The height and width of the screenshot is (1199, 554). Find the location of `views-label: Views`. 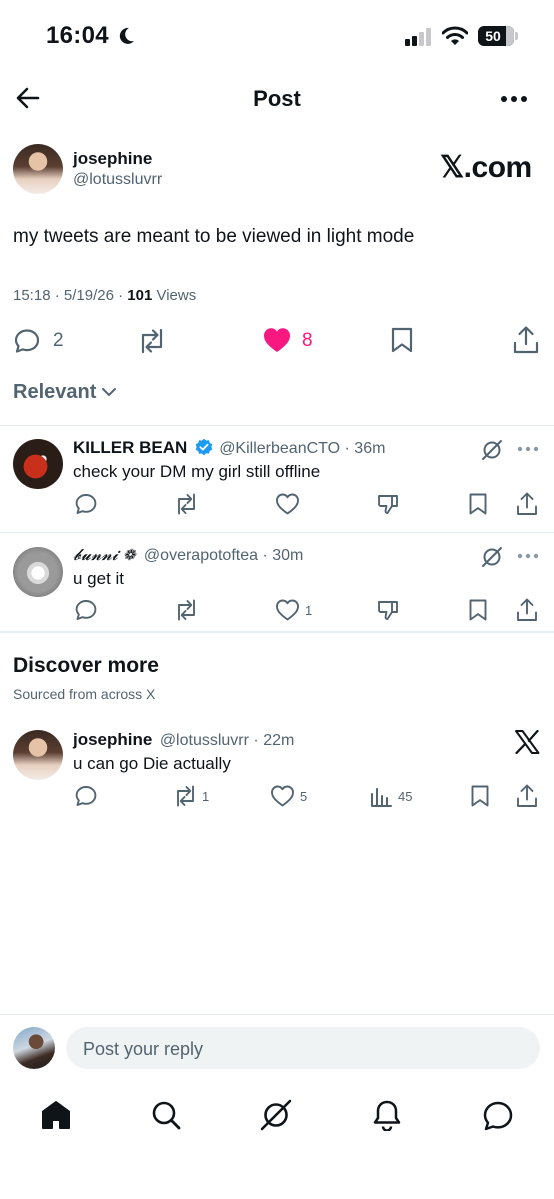

views-label: Views is located at coordinates (176, 295).